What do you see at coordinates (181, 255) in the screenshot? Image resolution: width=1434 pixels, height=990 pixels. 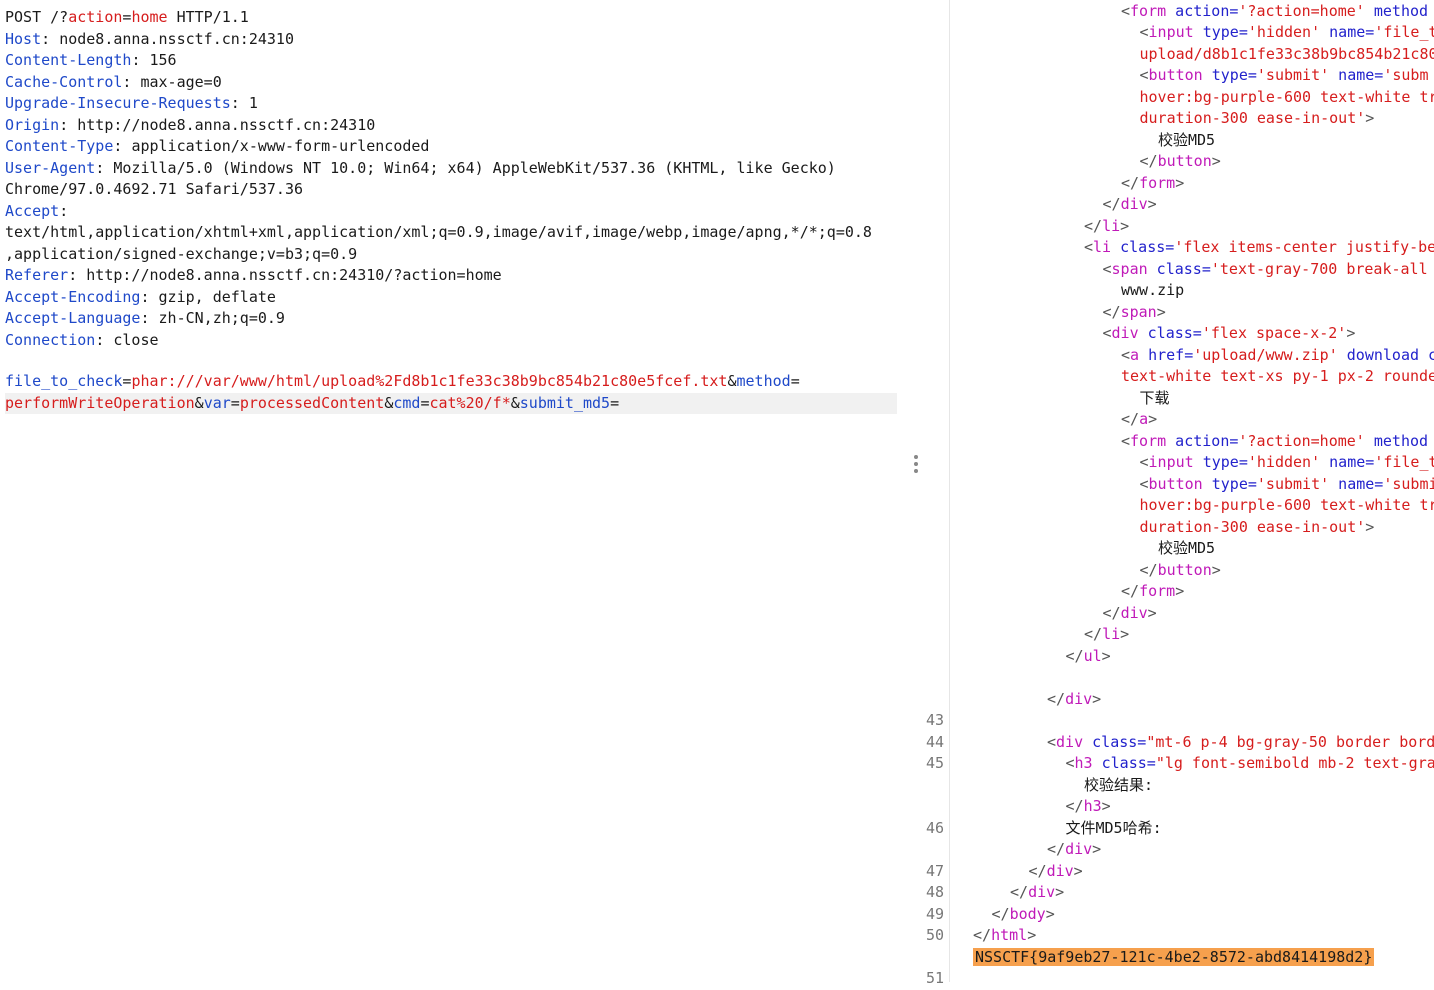 I see `header-line: ,application/signed-exchange;v=b3;q=0.9` at bounding box center [181, 255].